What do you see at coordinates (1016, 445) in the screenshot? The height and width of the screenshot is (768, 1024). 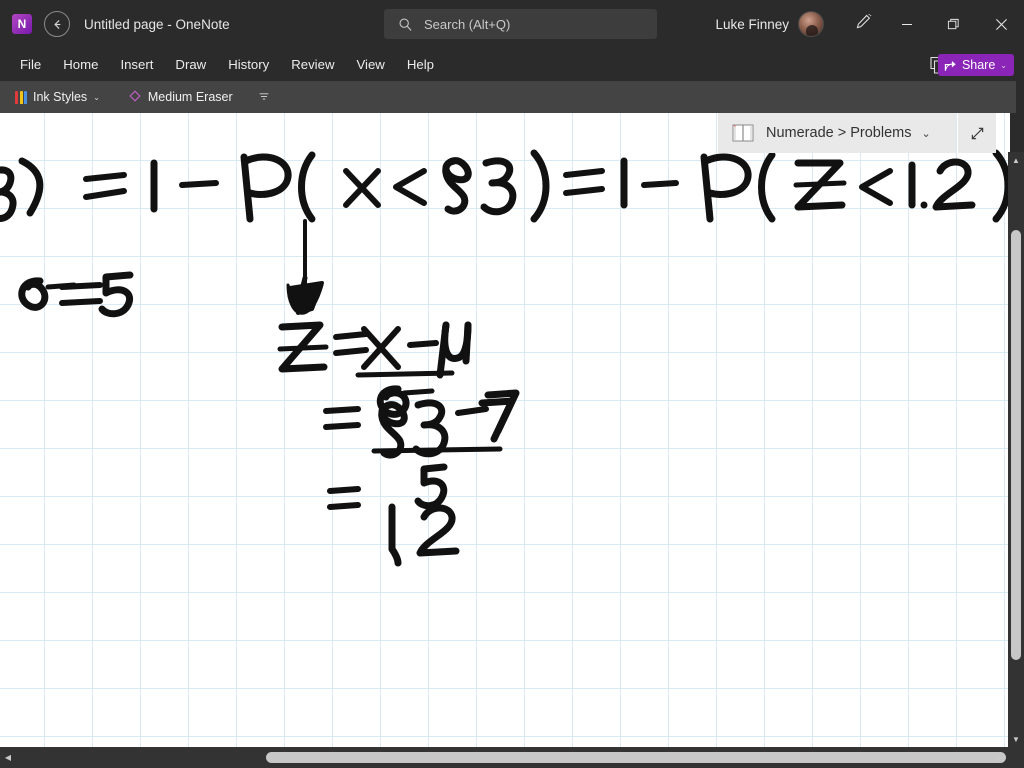 I see `vertical-scroll-thumb` at bounding box center [1016, 445].